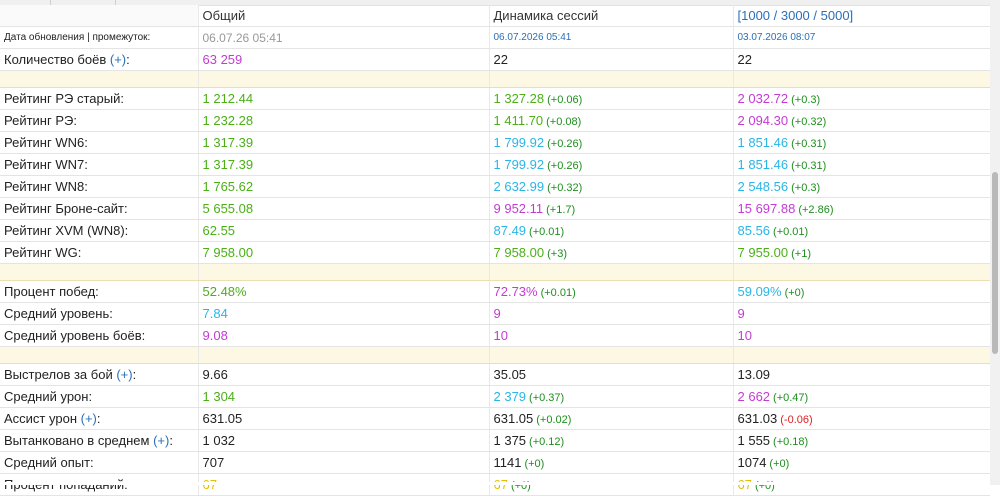 This screenshot has width=1000, height=496. What do you see at coordinates (611, 462) in the screenshot?
I see `value-session: 1141 (+0)` at bounding box center [611, 462].